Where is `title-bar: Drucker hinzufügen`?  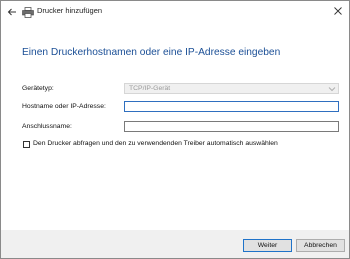 title-bar: Drucker hinzufügen is located at coordinates (175, 12).